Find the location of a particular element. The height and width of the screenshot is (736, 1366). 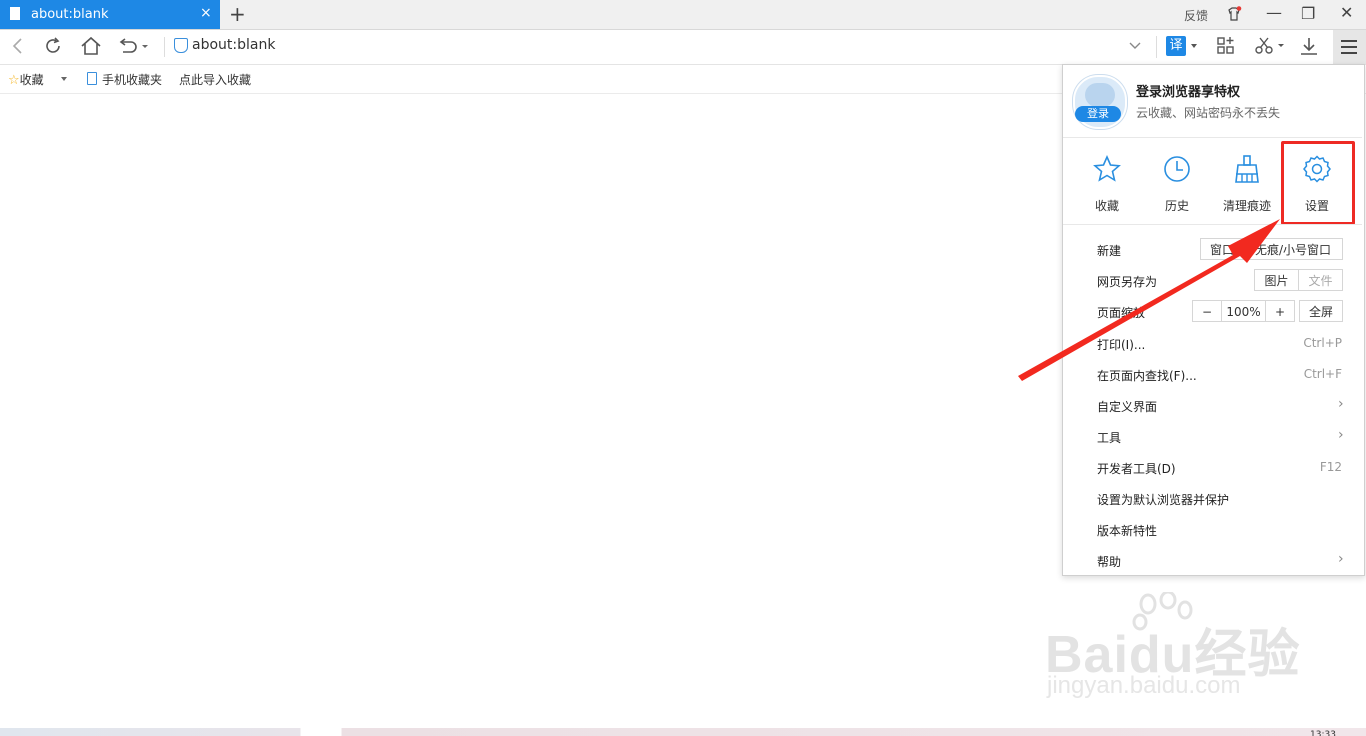

menu-tools: 工具 is located at coordinates (1109, 437).